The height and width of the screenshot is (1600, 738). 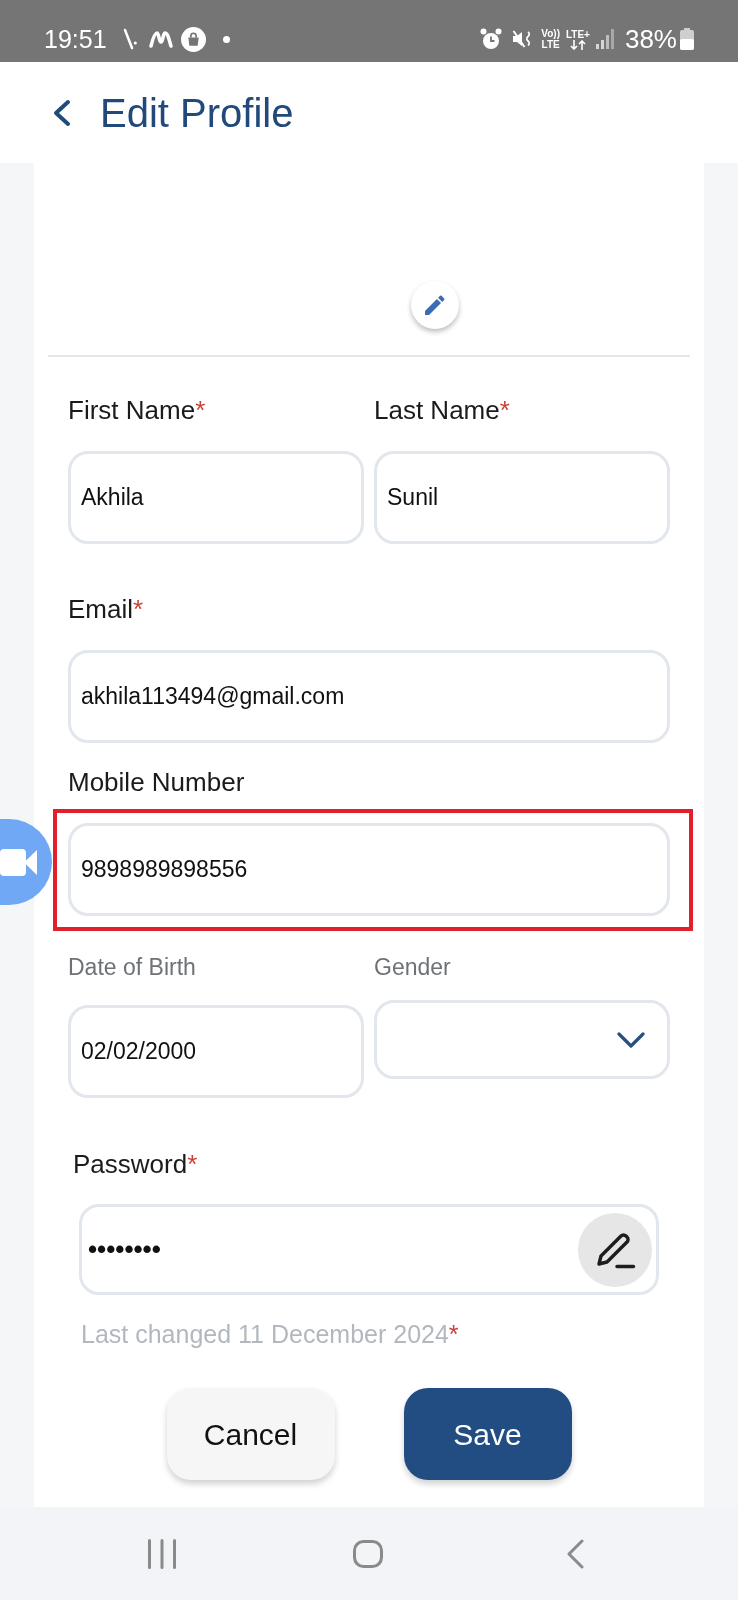 I want to click on network-label: LTE, so click(x=550, y=44).